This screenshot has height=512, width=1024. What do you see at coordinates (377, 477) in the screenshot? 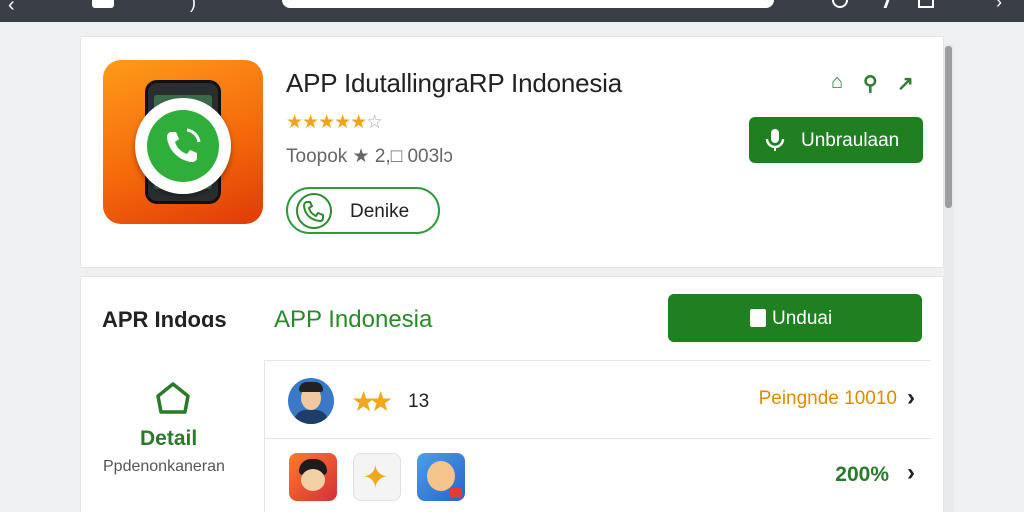
I see `star-thumbnail: ✦` at bounding box center [377, 477].